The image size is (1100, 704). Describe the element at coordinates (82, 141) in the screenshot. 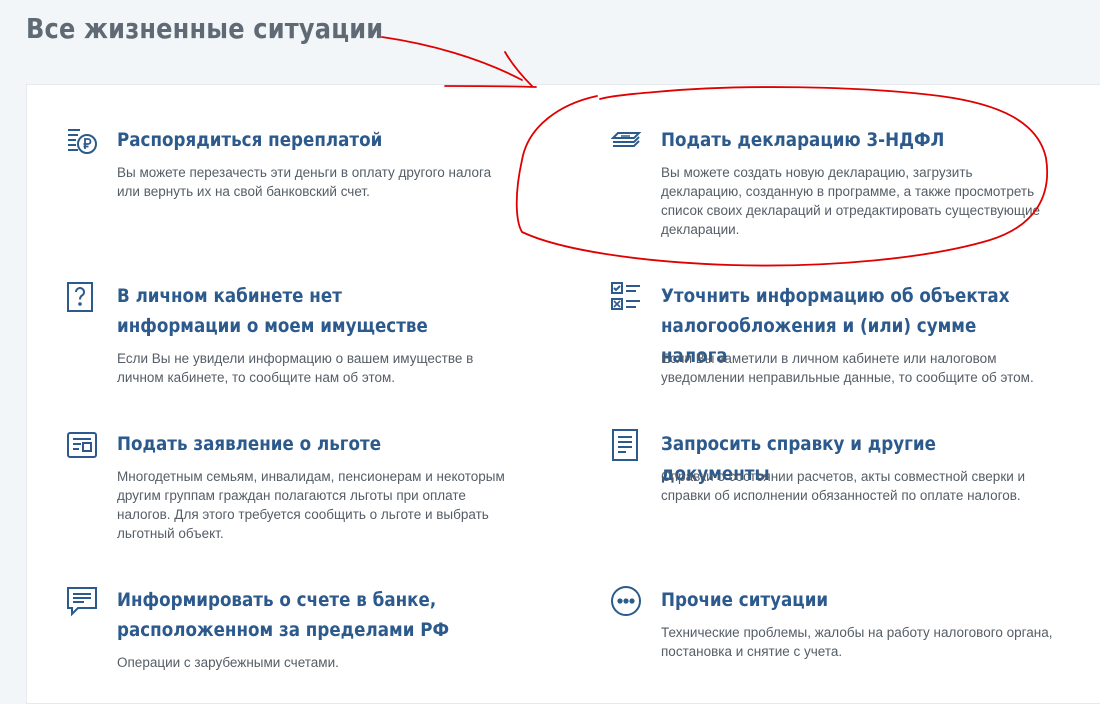

I see `ruble-overpayment-icon` at that location.